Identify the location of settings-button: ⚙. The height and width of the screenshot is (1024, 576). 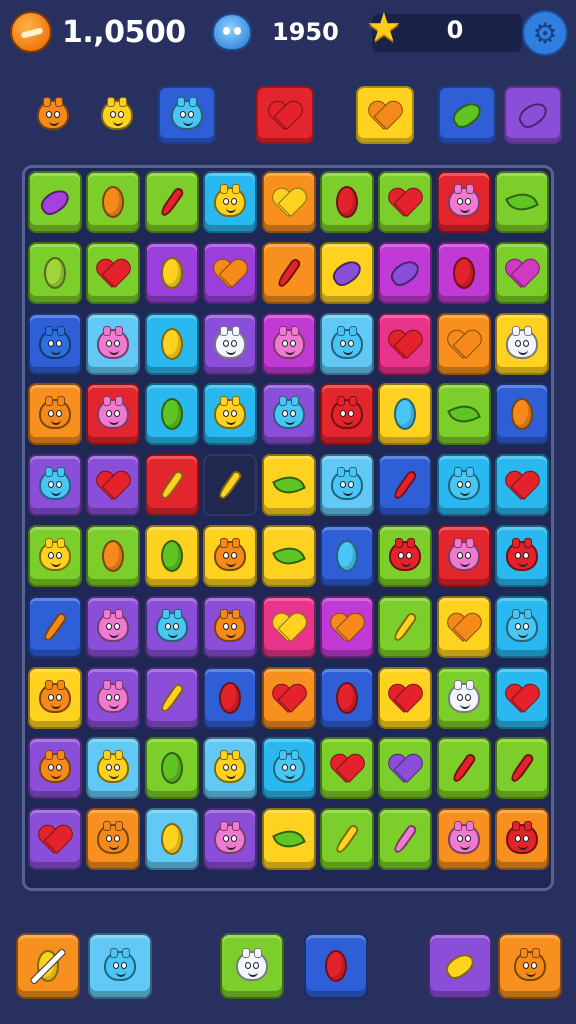
(545, 33).